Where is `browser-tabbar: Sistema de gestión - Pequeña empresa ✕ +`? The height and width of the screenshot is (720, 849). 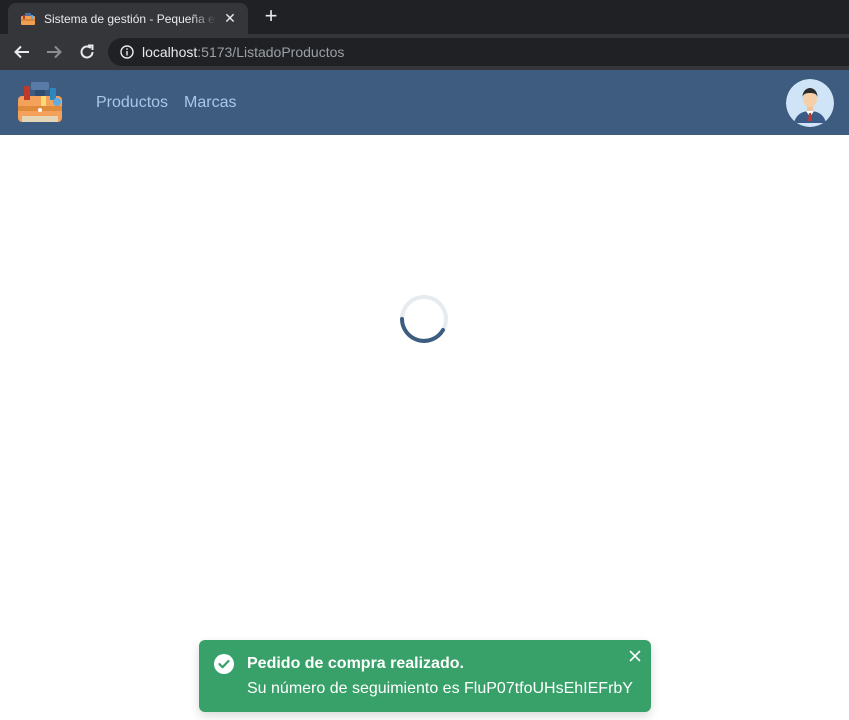 browser-tabbar: Sistema de gestión - Pequeña empresa ✕ + is located at coordinates (424, 17).